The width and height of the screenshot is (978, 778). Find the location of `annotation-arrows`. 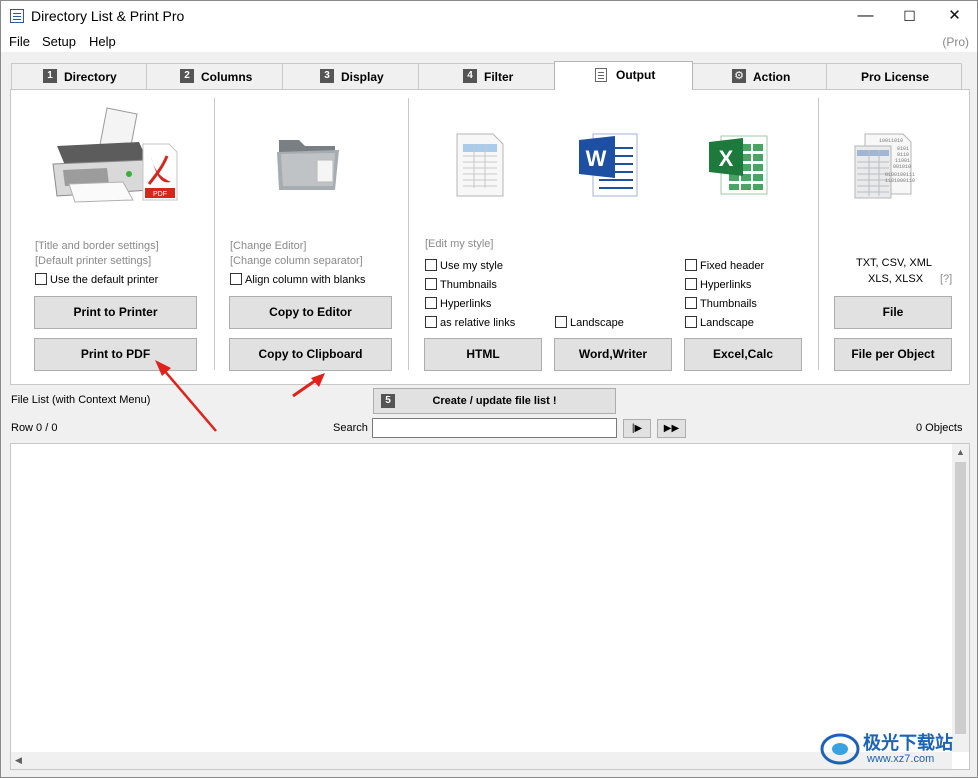

annotation-arrows is located at coordinates (240, 396).